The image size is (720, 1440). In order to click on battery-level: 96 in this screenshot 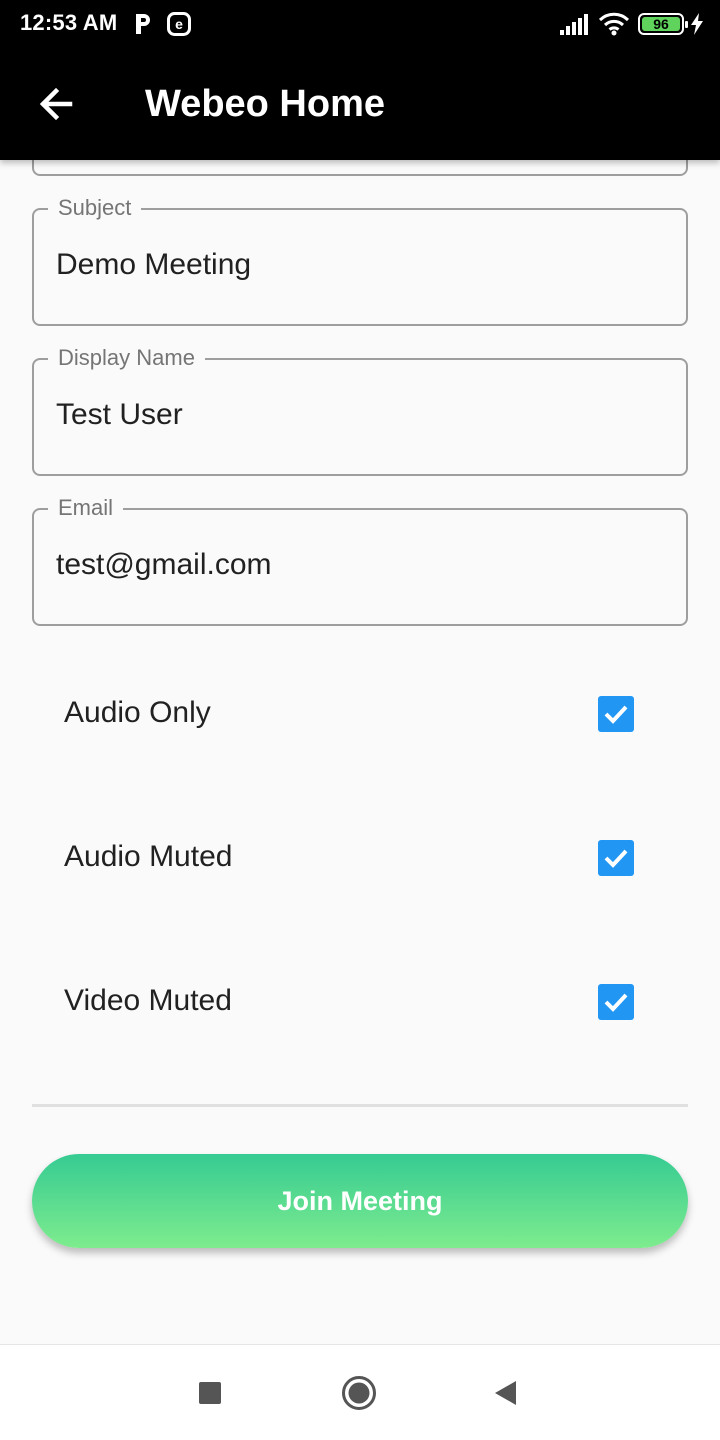, I will do `click(661, 24)`.